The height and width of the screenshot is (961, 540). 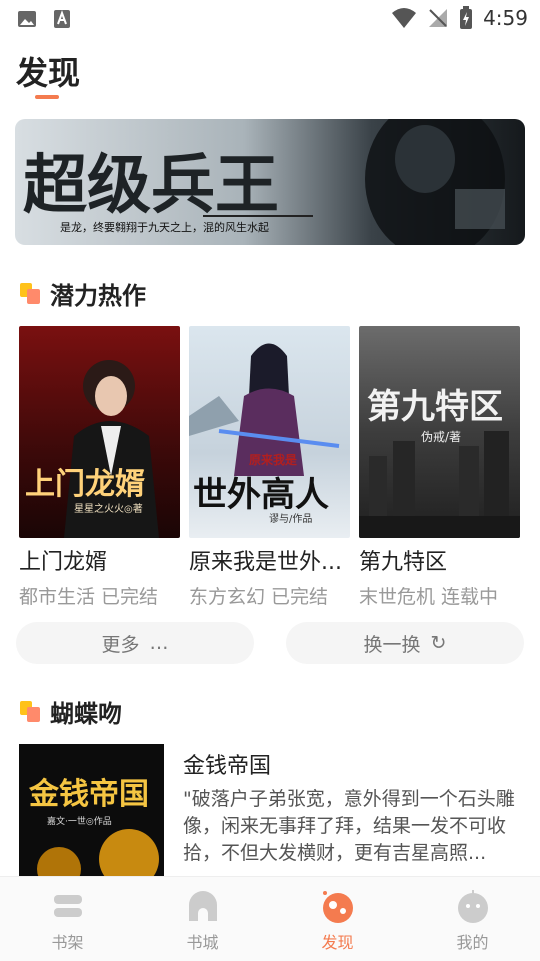 What do you see at coordinates (47, 97) in the screenshot?
I see `title-underline` at bounding box center [47, 97].